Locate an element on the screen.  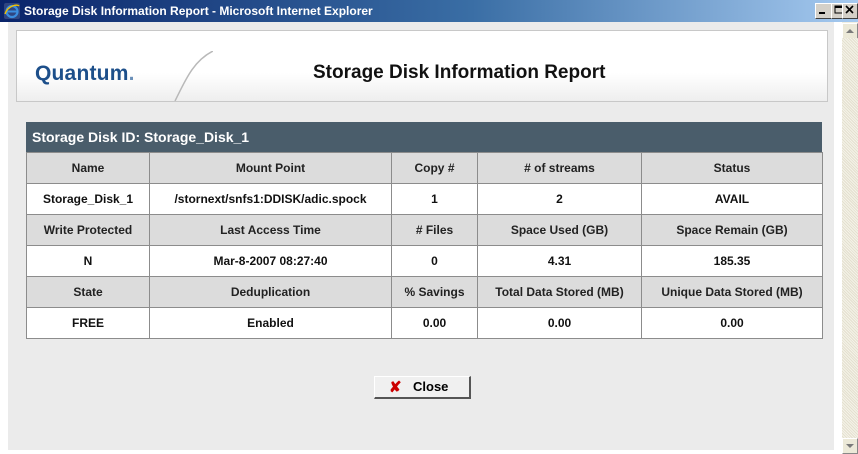
table-row: N Mar-8-2007 08:27:40 0 4.31 185.35 is located at coordinates (424, 261).